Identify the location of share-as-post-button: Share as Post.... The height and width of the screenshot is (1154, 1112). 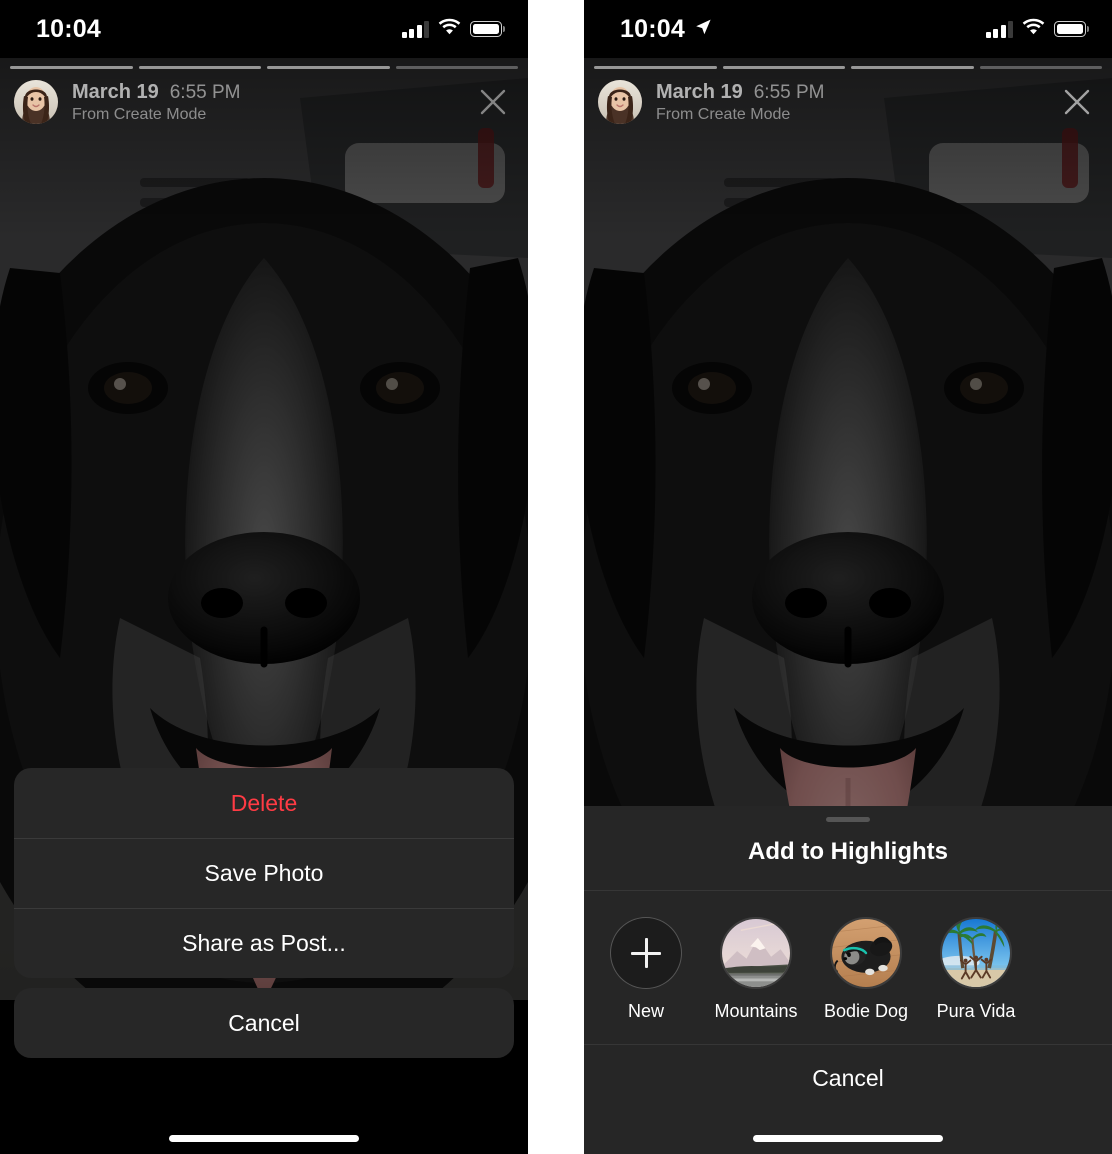
(264, 943).